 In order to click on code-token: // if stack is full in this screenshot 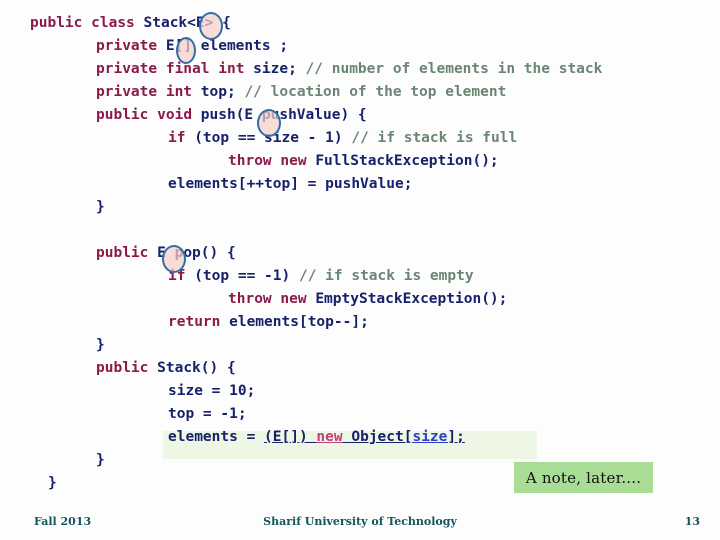, I will do `click(434, 138)`.